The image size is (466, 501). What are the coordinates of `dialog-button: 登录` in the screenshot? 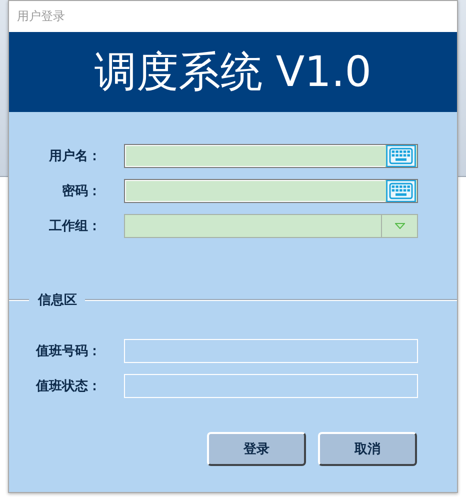 It's located at (256, 449).